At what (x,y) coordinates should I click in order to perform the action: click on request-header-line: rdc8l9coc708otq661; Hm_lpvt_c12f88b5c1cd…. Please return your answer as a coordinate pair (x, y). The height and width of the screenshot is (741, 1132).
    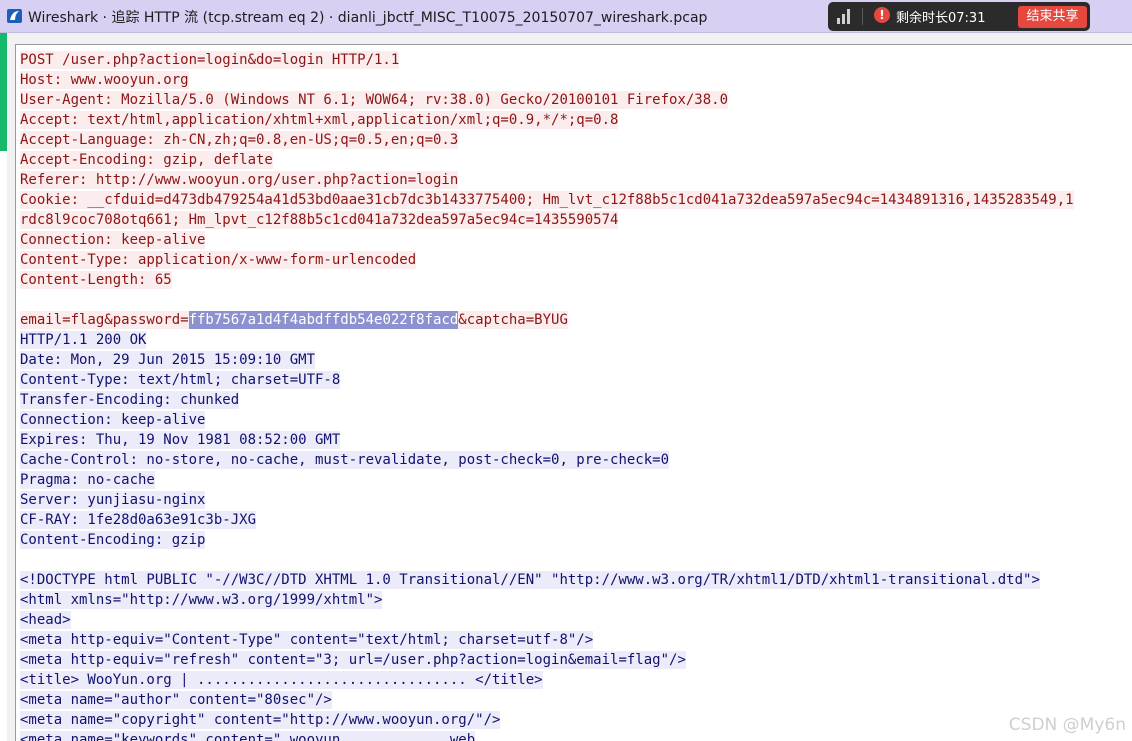
    Looking at the image, I should click on (576, 220).